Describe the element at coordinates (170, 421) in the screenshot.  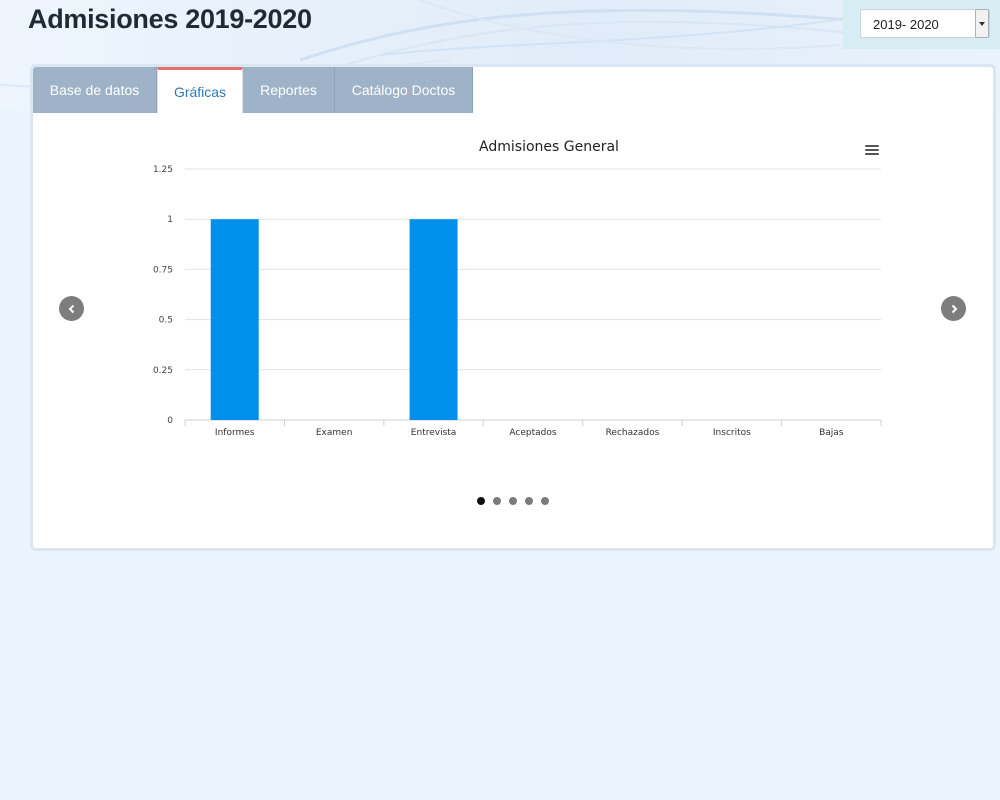
I see `y-tick-label: 0` at that location.